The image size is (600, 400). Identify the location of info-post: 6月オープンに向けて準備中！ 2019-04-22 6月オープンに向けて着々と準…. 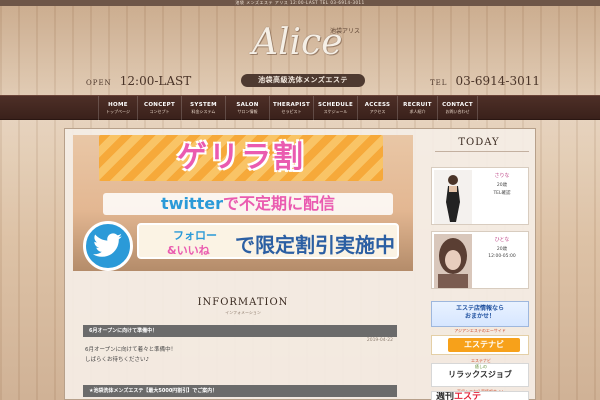
(240, 345).